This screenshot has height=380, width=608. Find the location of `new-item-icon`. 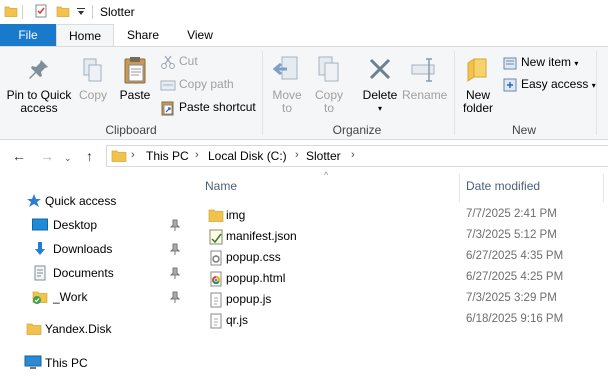

new-item-icon is located at coordinates (510, 63).